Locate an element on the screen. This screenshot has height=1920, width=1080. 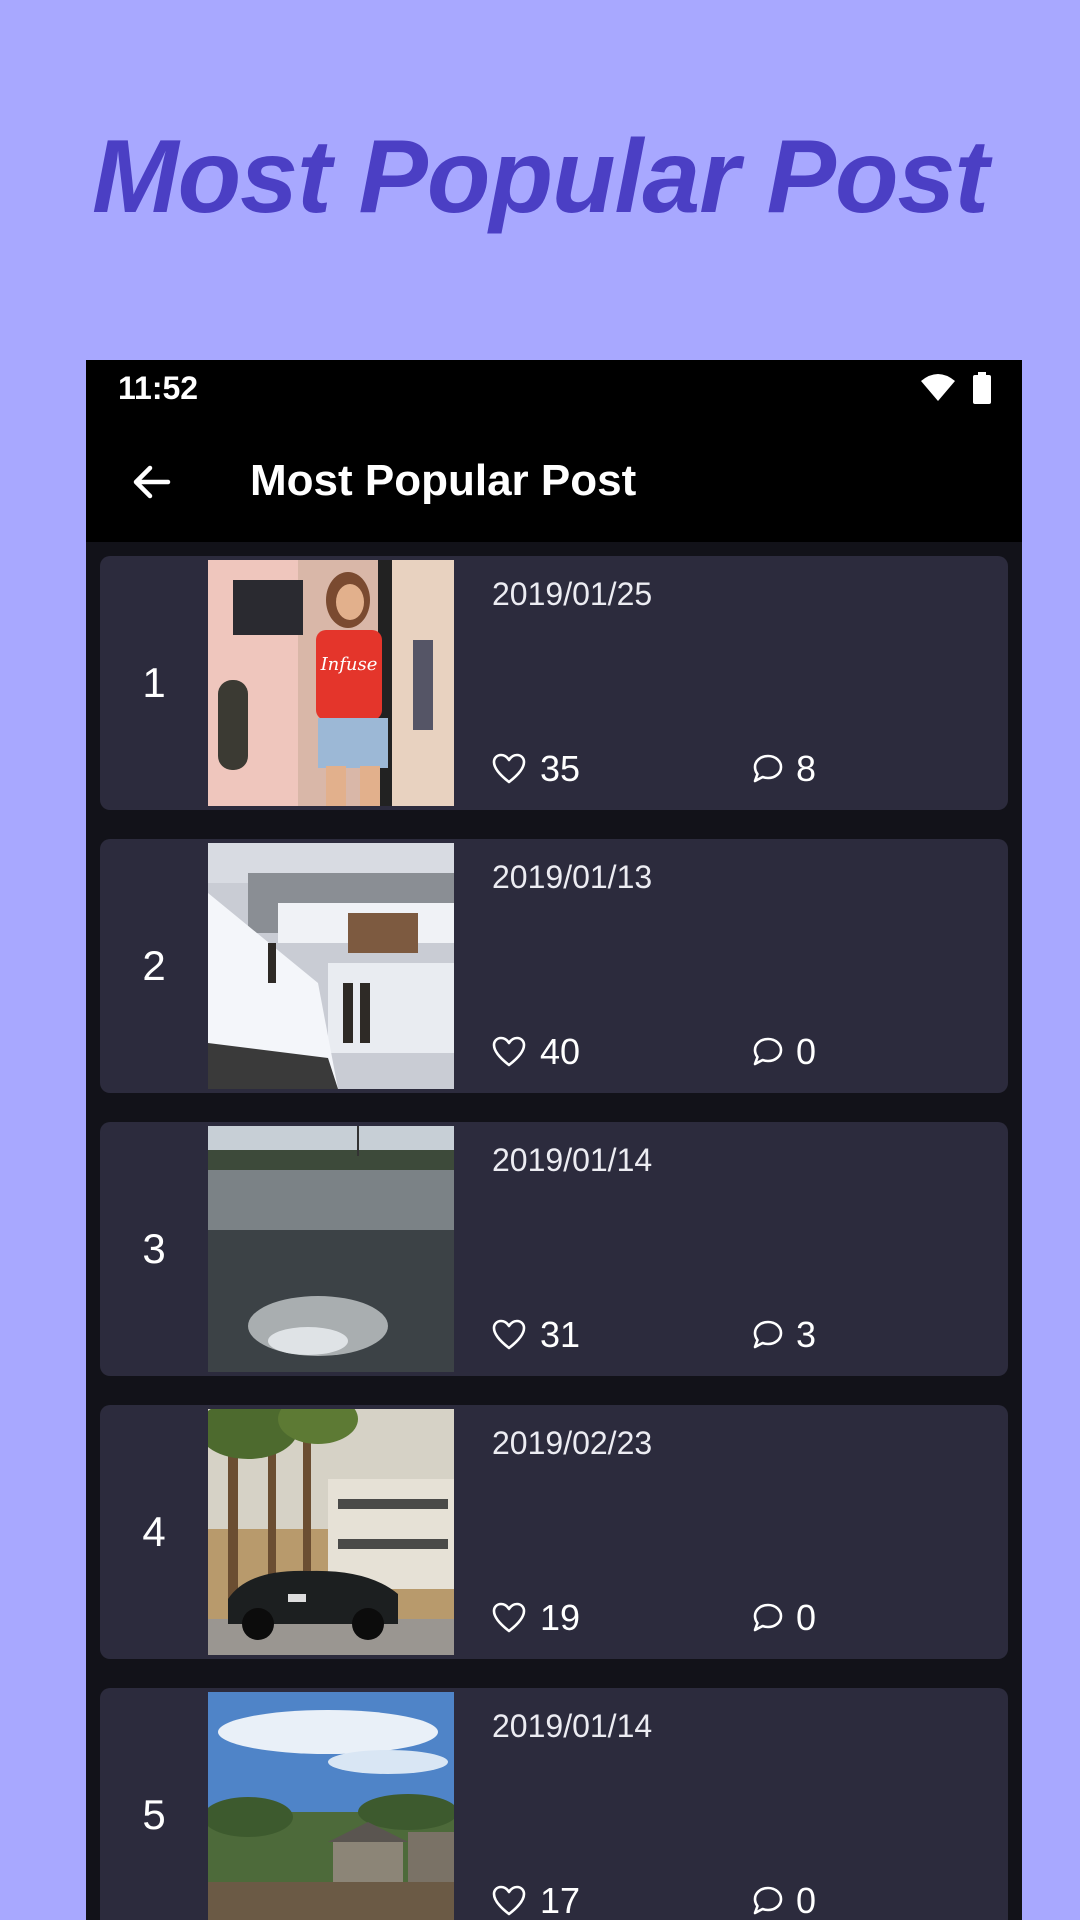
like-count: 40 is located at coordinates (536, 1052).